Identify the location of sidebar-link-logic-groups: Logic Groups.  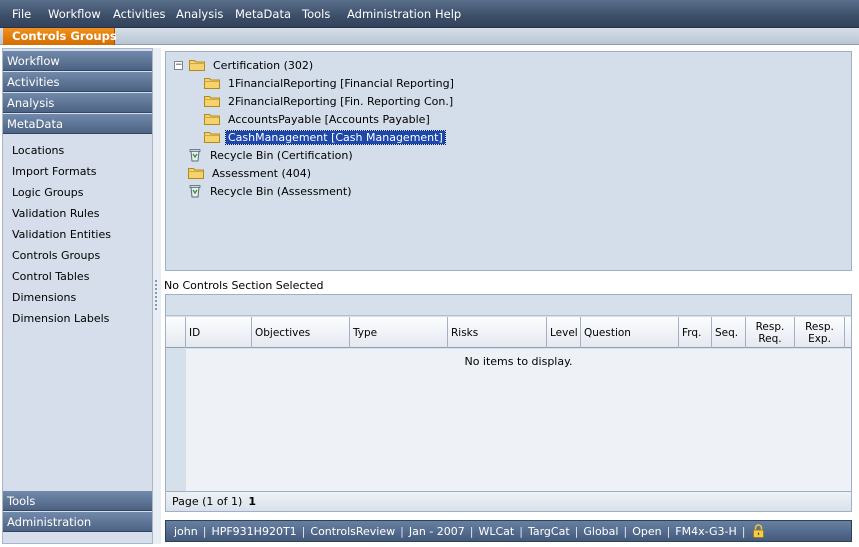
(47, 192).